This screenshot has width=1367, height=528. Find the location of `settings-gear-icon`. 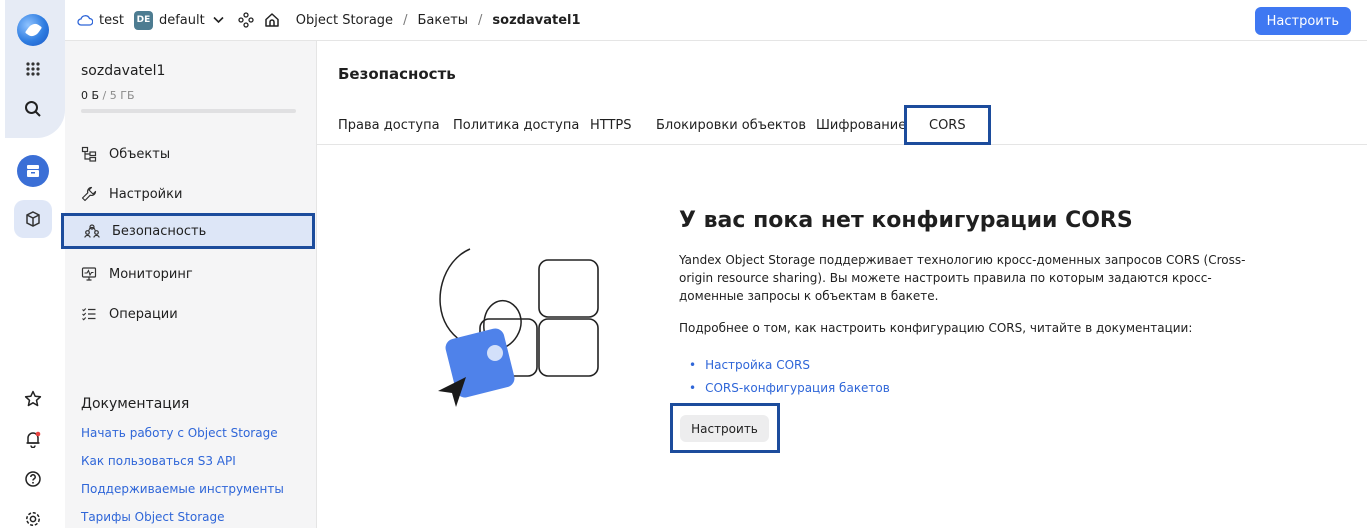

settings-gear-icon is located at coordinates (33, 516).